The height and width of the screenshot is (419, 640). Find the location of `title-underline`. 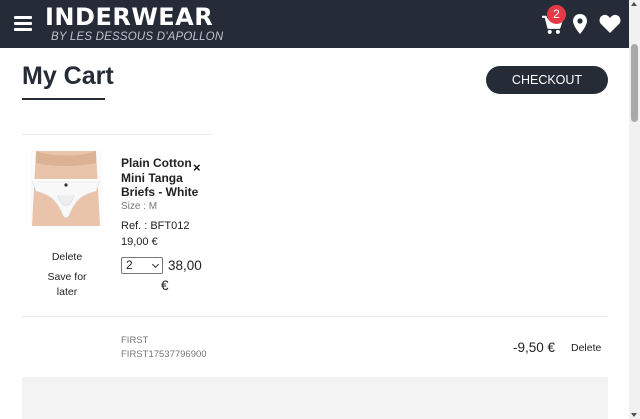

title-underline is located at coordinates (63, 99).